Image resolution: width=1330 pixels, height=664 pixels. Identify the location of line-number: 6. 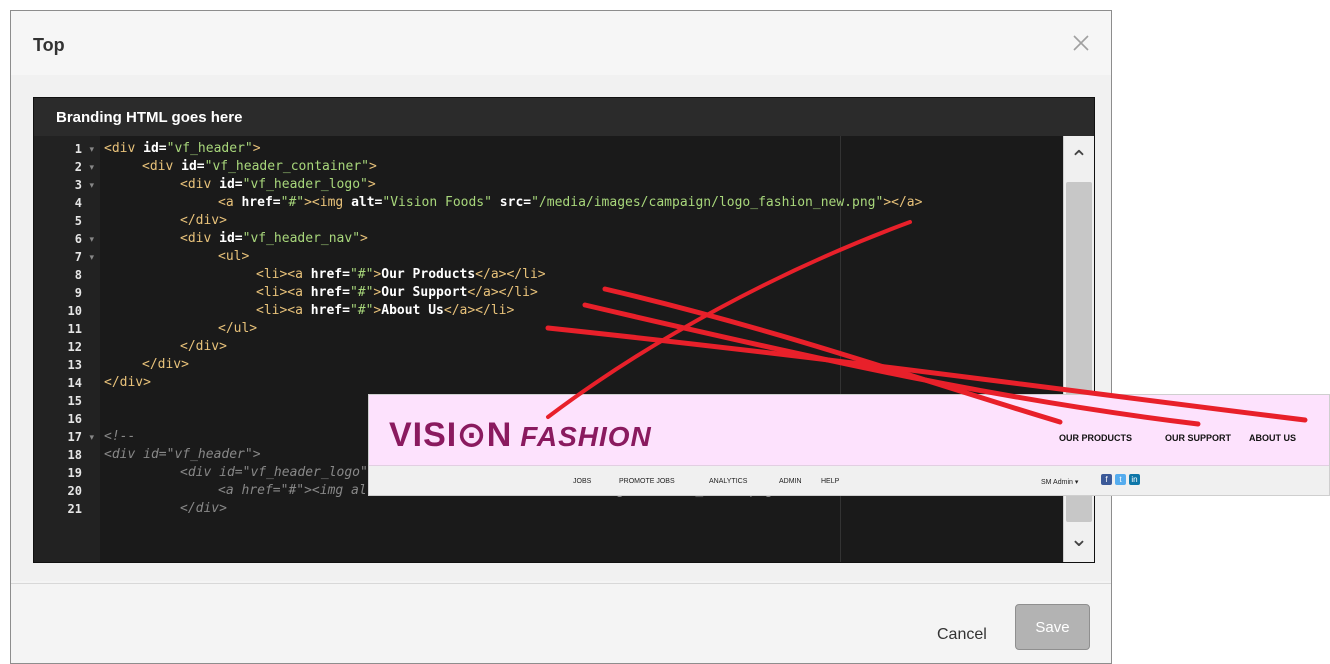
(78, 239).